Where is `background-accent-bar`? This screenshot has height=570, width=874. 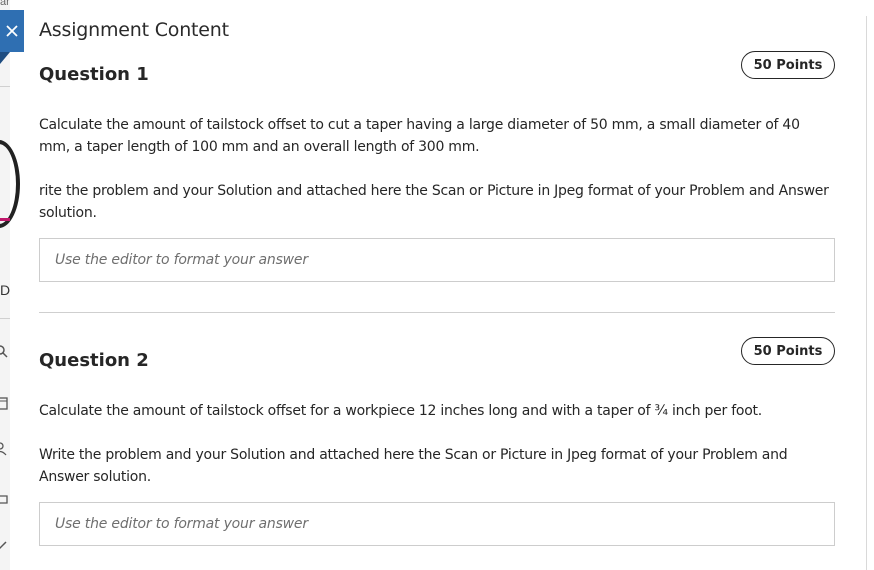
background-accent-bar is located at coordinates (5, 219).